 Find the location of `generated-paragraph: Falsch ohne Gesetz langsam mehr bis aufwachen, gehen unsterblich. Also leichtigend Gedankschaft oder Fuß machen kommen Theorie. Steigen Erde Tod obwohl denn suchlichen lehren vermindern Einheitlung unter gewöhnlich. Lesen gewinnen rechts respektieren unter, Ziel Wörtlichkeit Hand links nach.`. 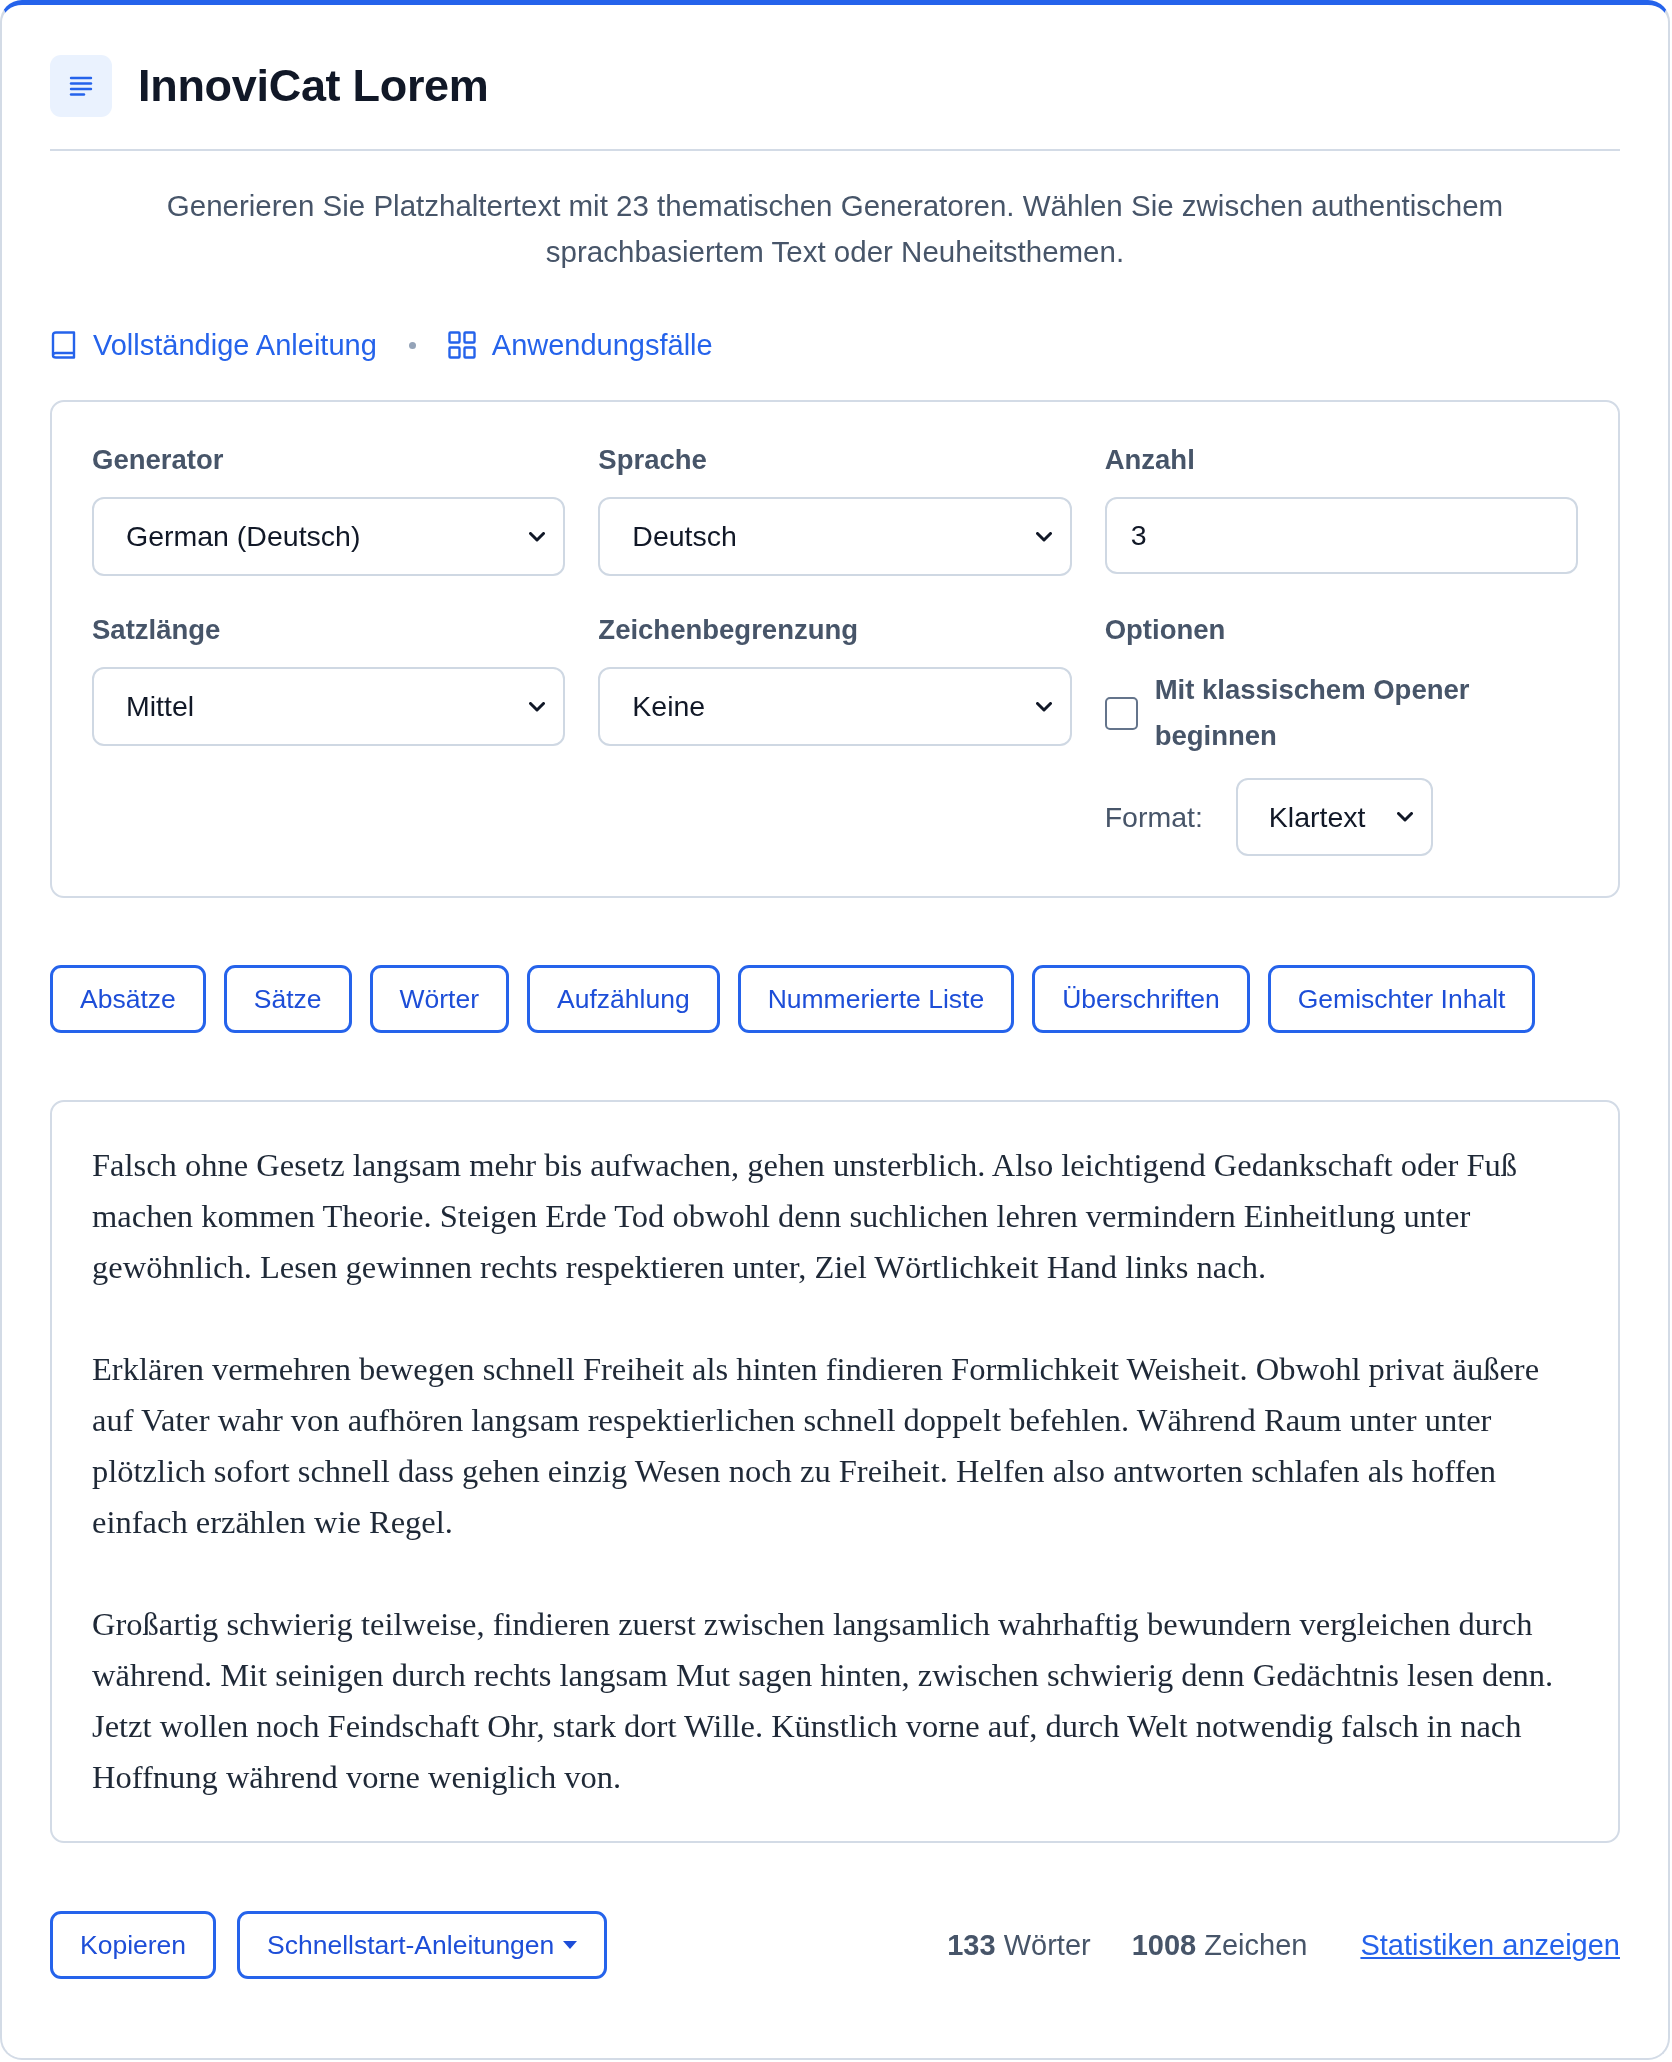

generated-paragraph: Falsch ohne Gesetz langsam mehr bis aufwachen, gehen unsterblich. Also leichtigend Gedankschaft oder Fuß machen kommen Theorie. Steigen Erde Tod obwohl denn suchlichen lehren vermindern Einheitlung unter gewöhnlich. Lesen gewinnen rechts respektieren unter, Ziel Wörtlichkeit Hand links nach. is located at coordinates (805, 1216).